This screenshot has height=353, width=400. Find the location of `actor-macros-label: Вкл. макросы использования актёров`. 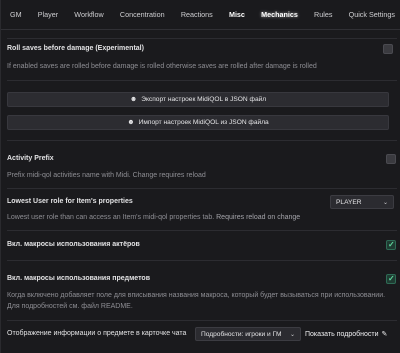

actor-macros-label: Вкл. макросы использования актёров is located at coordinates (73, 244).